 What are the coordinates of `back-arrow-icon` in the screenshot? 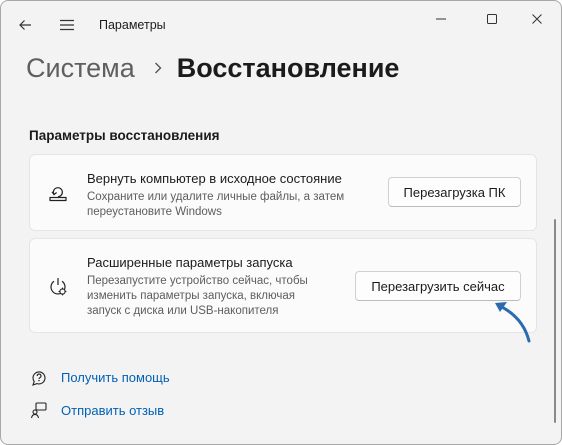 It's located at (25, 25).